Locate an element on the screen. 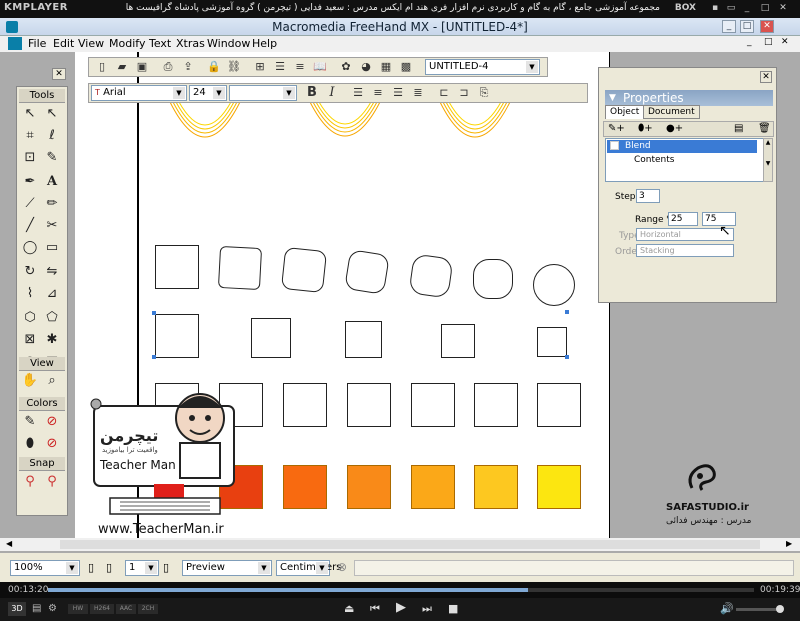  snap-to-point-icon: ⚲ is located at coordinates (30, 482).